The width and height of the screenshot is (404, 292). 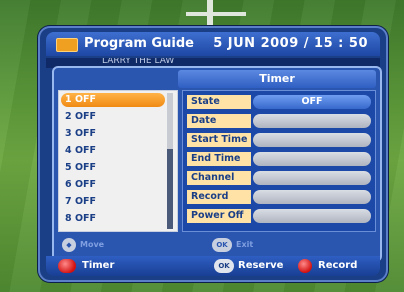 What do you see at coordinates (139, 43) in the screenshot?
I see `guide-title: Program Guide` at bounding box center [139, 43].